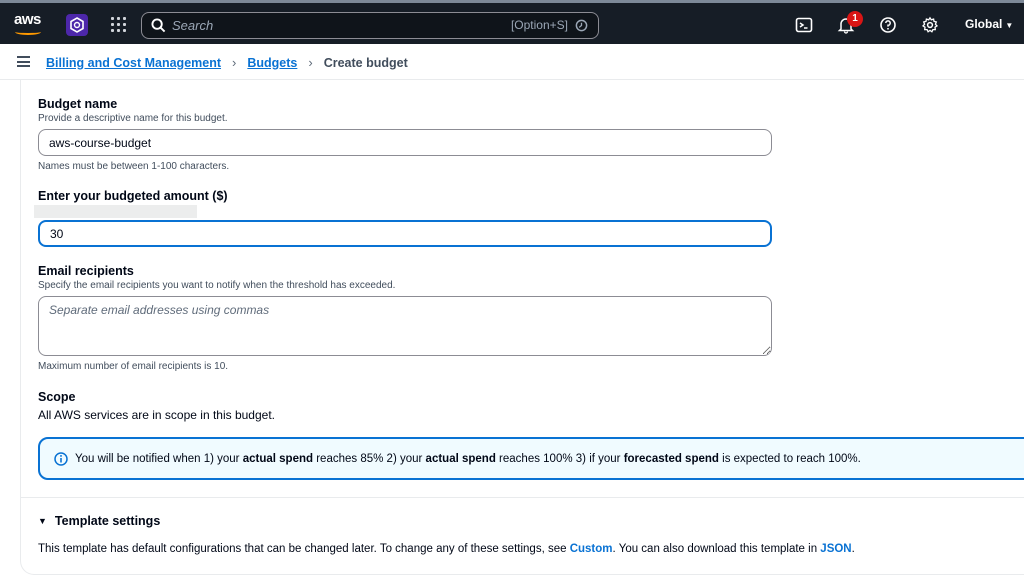 This screenshot has width=1024, height=583. What do you see at coordinates (369, 459) in the screenshot?
I see `alert-text: reaches 85% 2) your` at bounding box center [369, 459].